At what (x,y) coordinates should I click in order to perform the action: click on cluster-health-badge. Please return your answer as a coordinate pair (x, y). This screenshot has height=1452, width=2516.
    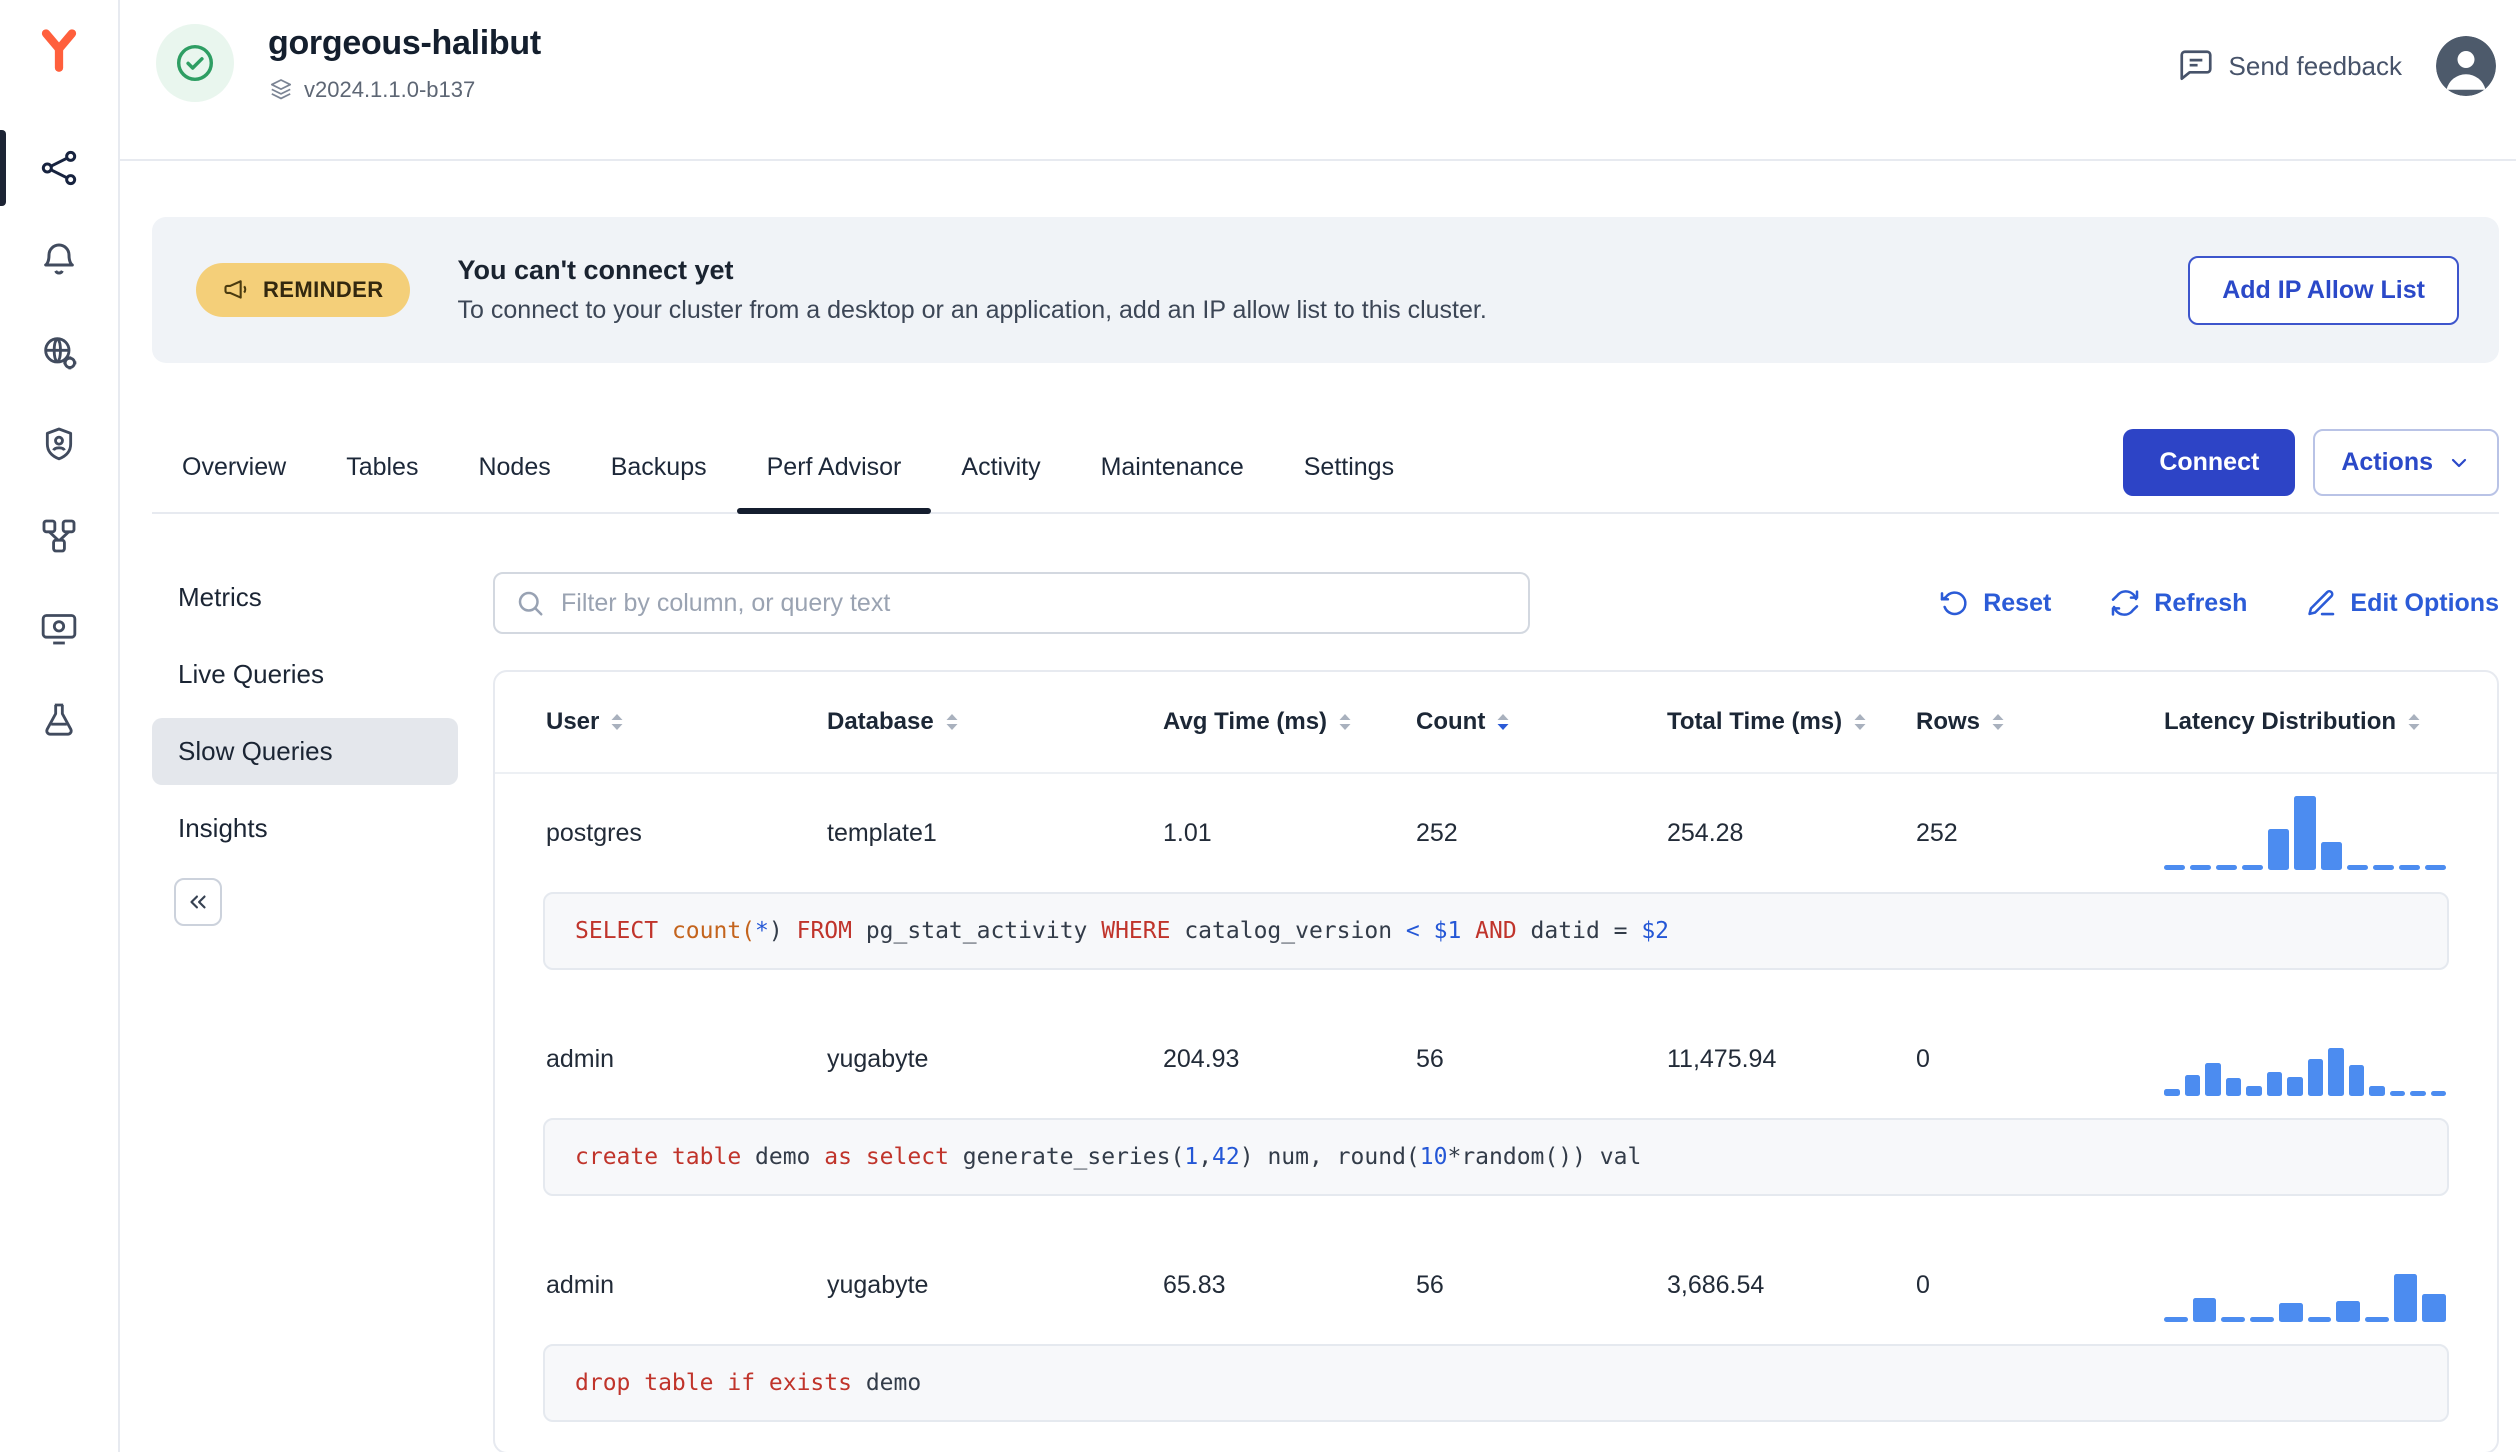
    Looking at the image, I should click on (195, 63).